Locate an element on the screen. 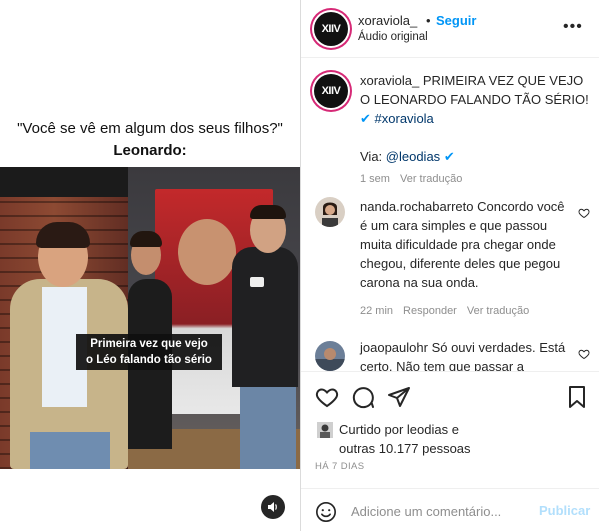 The height and width of the screenshot is (531, 599). overlay-line-1: Primeira vez que vejo is located at coordinates (149, 344).